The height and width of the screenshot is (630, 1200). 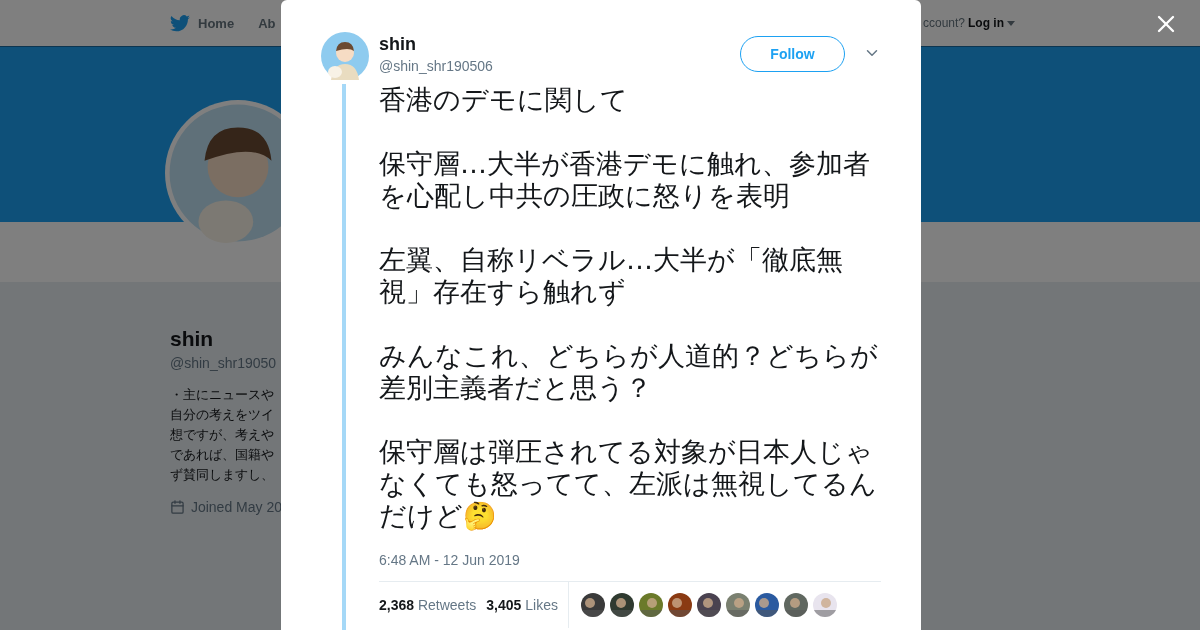 I want to click on bio-line: ・主にニュースや, so click(x=222, y=395).